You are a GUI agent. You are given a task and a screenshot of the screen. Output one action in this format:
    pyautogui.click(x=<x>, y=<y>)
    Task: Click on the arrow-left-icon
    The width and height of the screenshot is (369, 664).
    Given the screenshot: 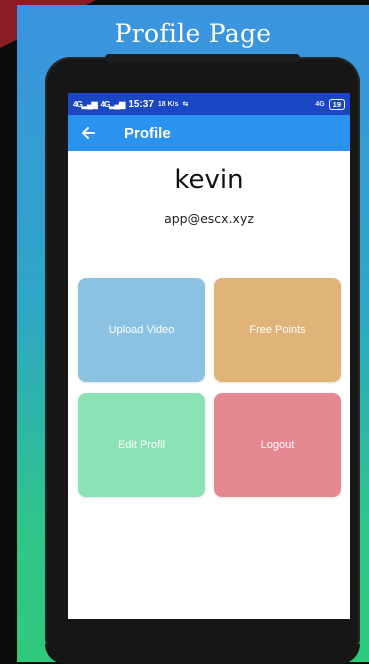 What is the action you would take?
    pyautogui.click(x=88, y=133)
    